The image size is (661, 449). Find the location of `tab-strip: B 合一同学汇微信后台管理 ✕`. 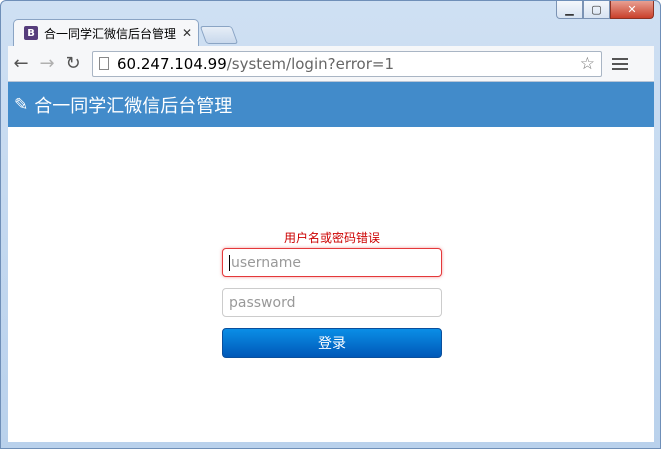

tab-strip: B 合一同学汇微信后台管理 ✕ is located at coordinates (126, 32).